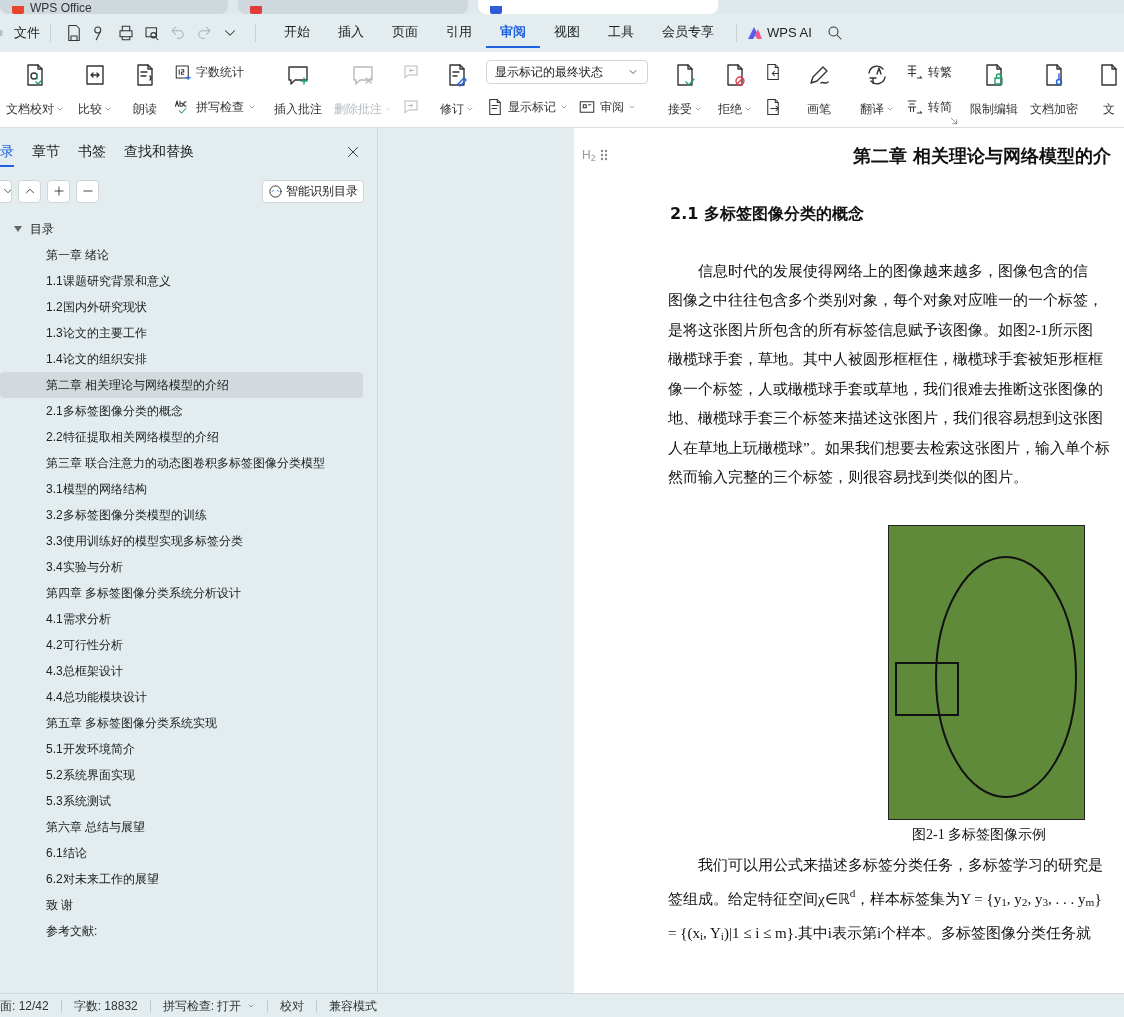 This screenshot has height=1017, width=1124. Describe the element at coordinates (513, 33) in the screenshot. I see `ribbon-tab: 审阅` at that location.